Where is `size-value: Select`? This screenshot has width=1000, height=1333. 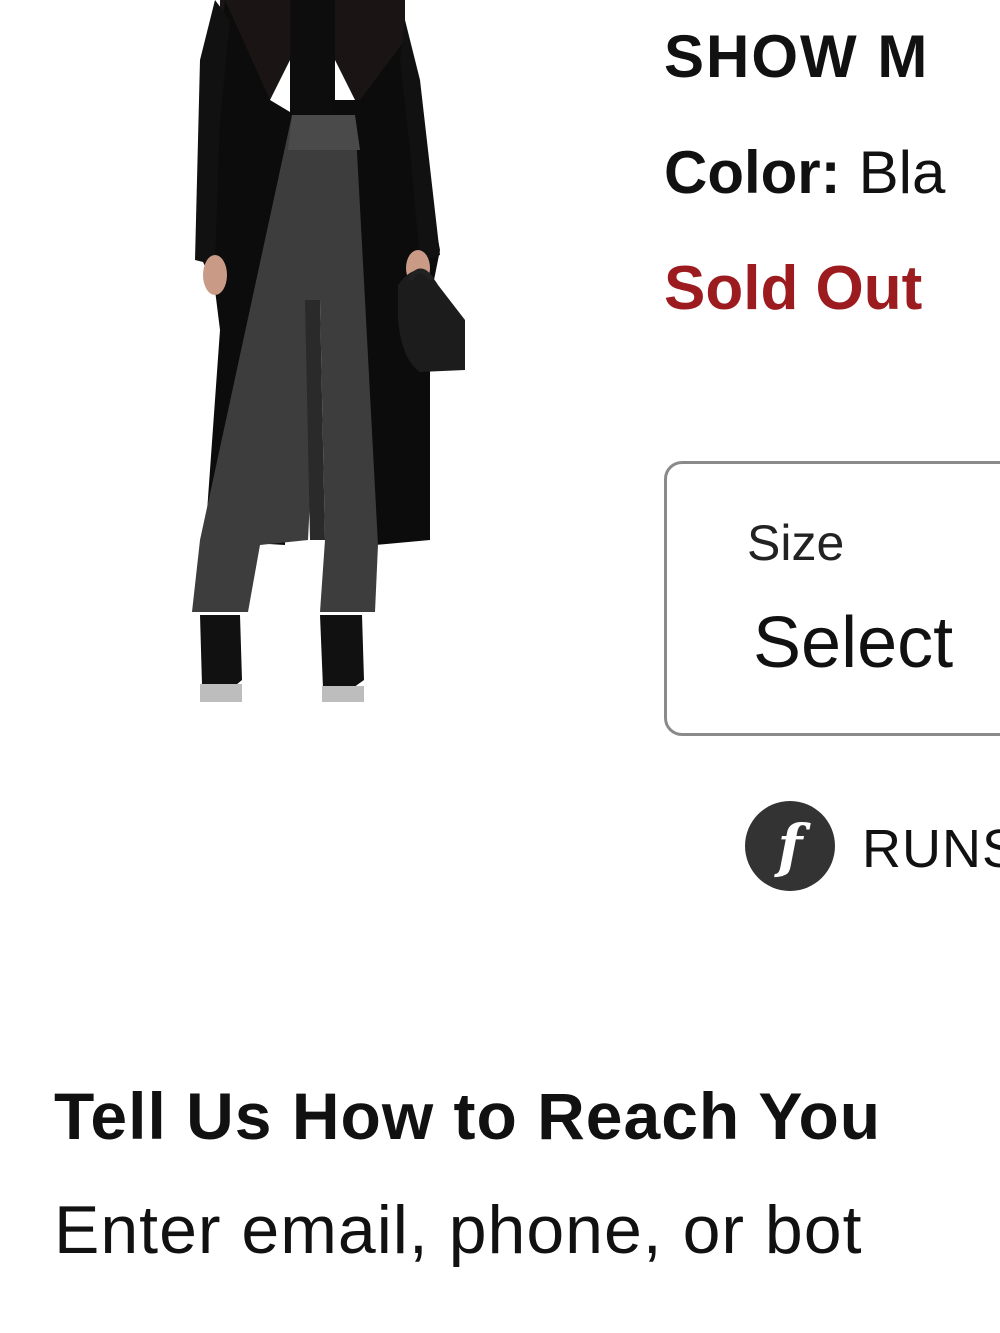 size-value: Select is located at coordinates (853, 643).